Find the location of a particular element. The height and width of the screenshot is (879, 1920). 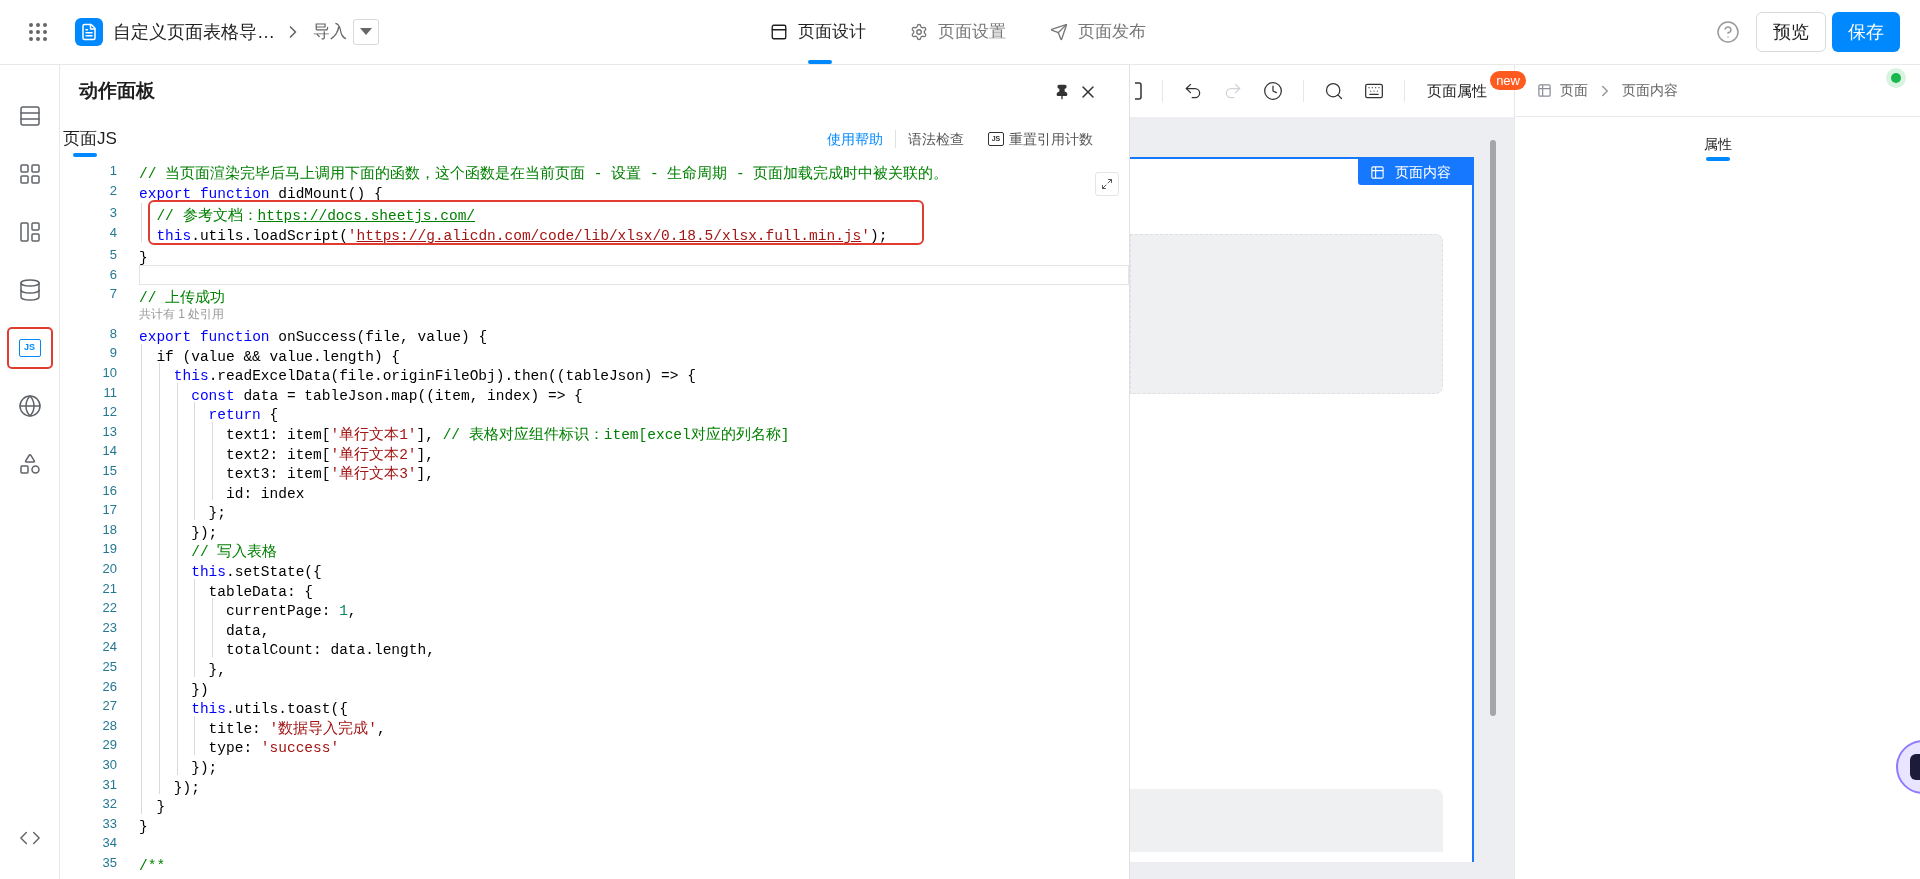

line-number: 26 is located at coordinates (109, 686).